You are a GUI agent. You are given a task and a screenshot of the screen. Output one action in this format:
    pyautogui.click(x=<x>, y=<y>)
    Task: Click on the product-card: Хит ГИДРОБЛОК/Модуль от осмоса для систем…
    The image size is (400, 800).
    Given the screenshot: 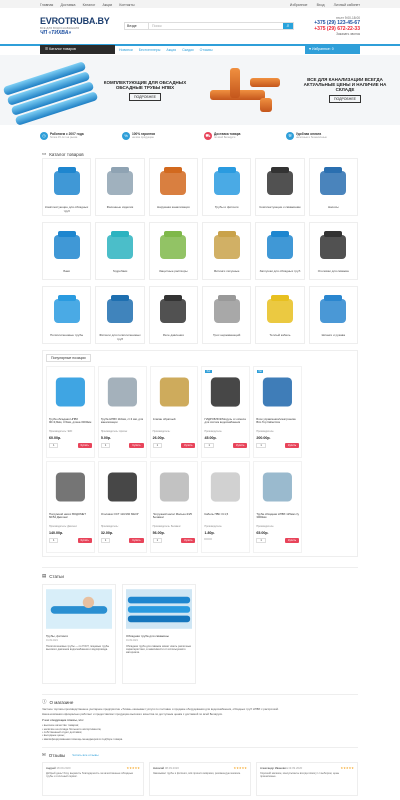 What is the action you would take?
    pyautogui.click(x=226, y=412)
    